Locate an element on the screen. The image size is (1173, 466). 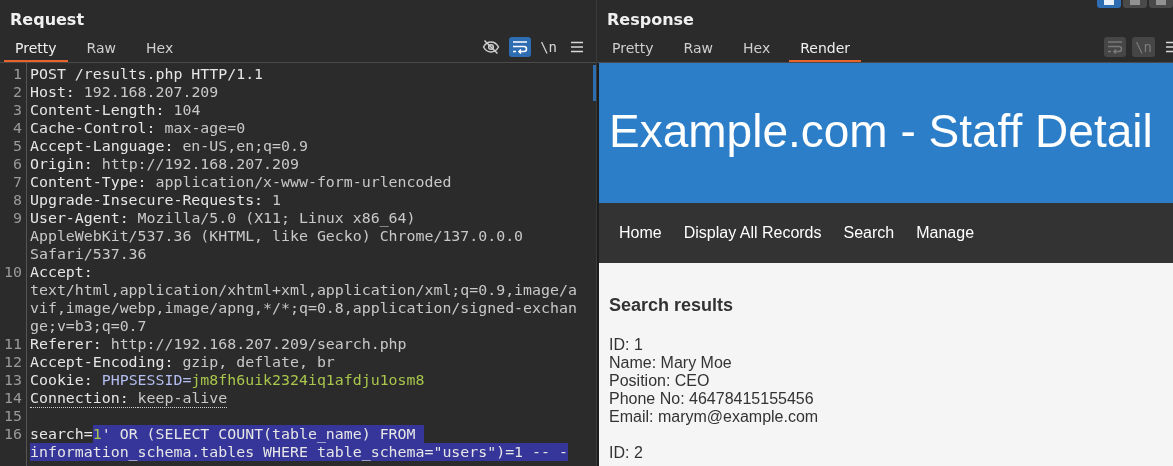
code-token: ge;v=b3;q=0.7 is located at coordinates (88, 326).